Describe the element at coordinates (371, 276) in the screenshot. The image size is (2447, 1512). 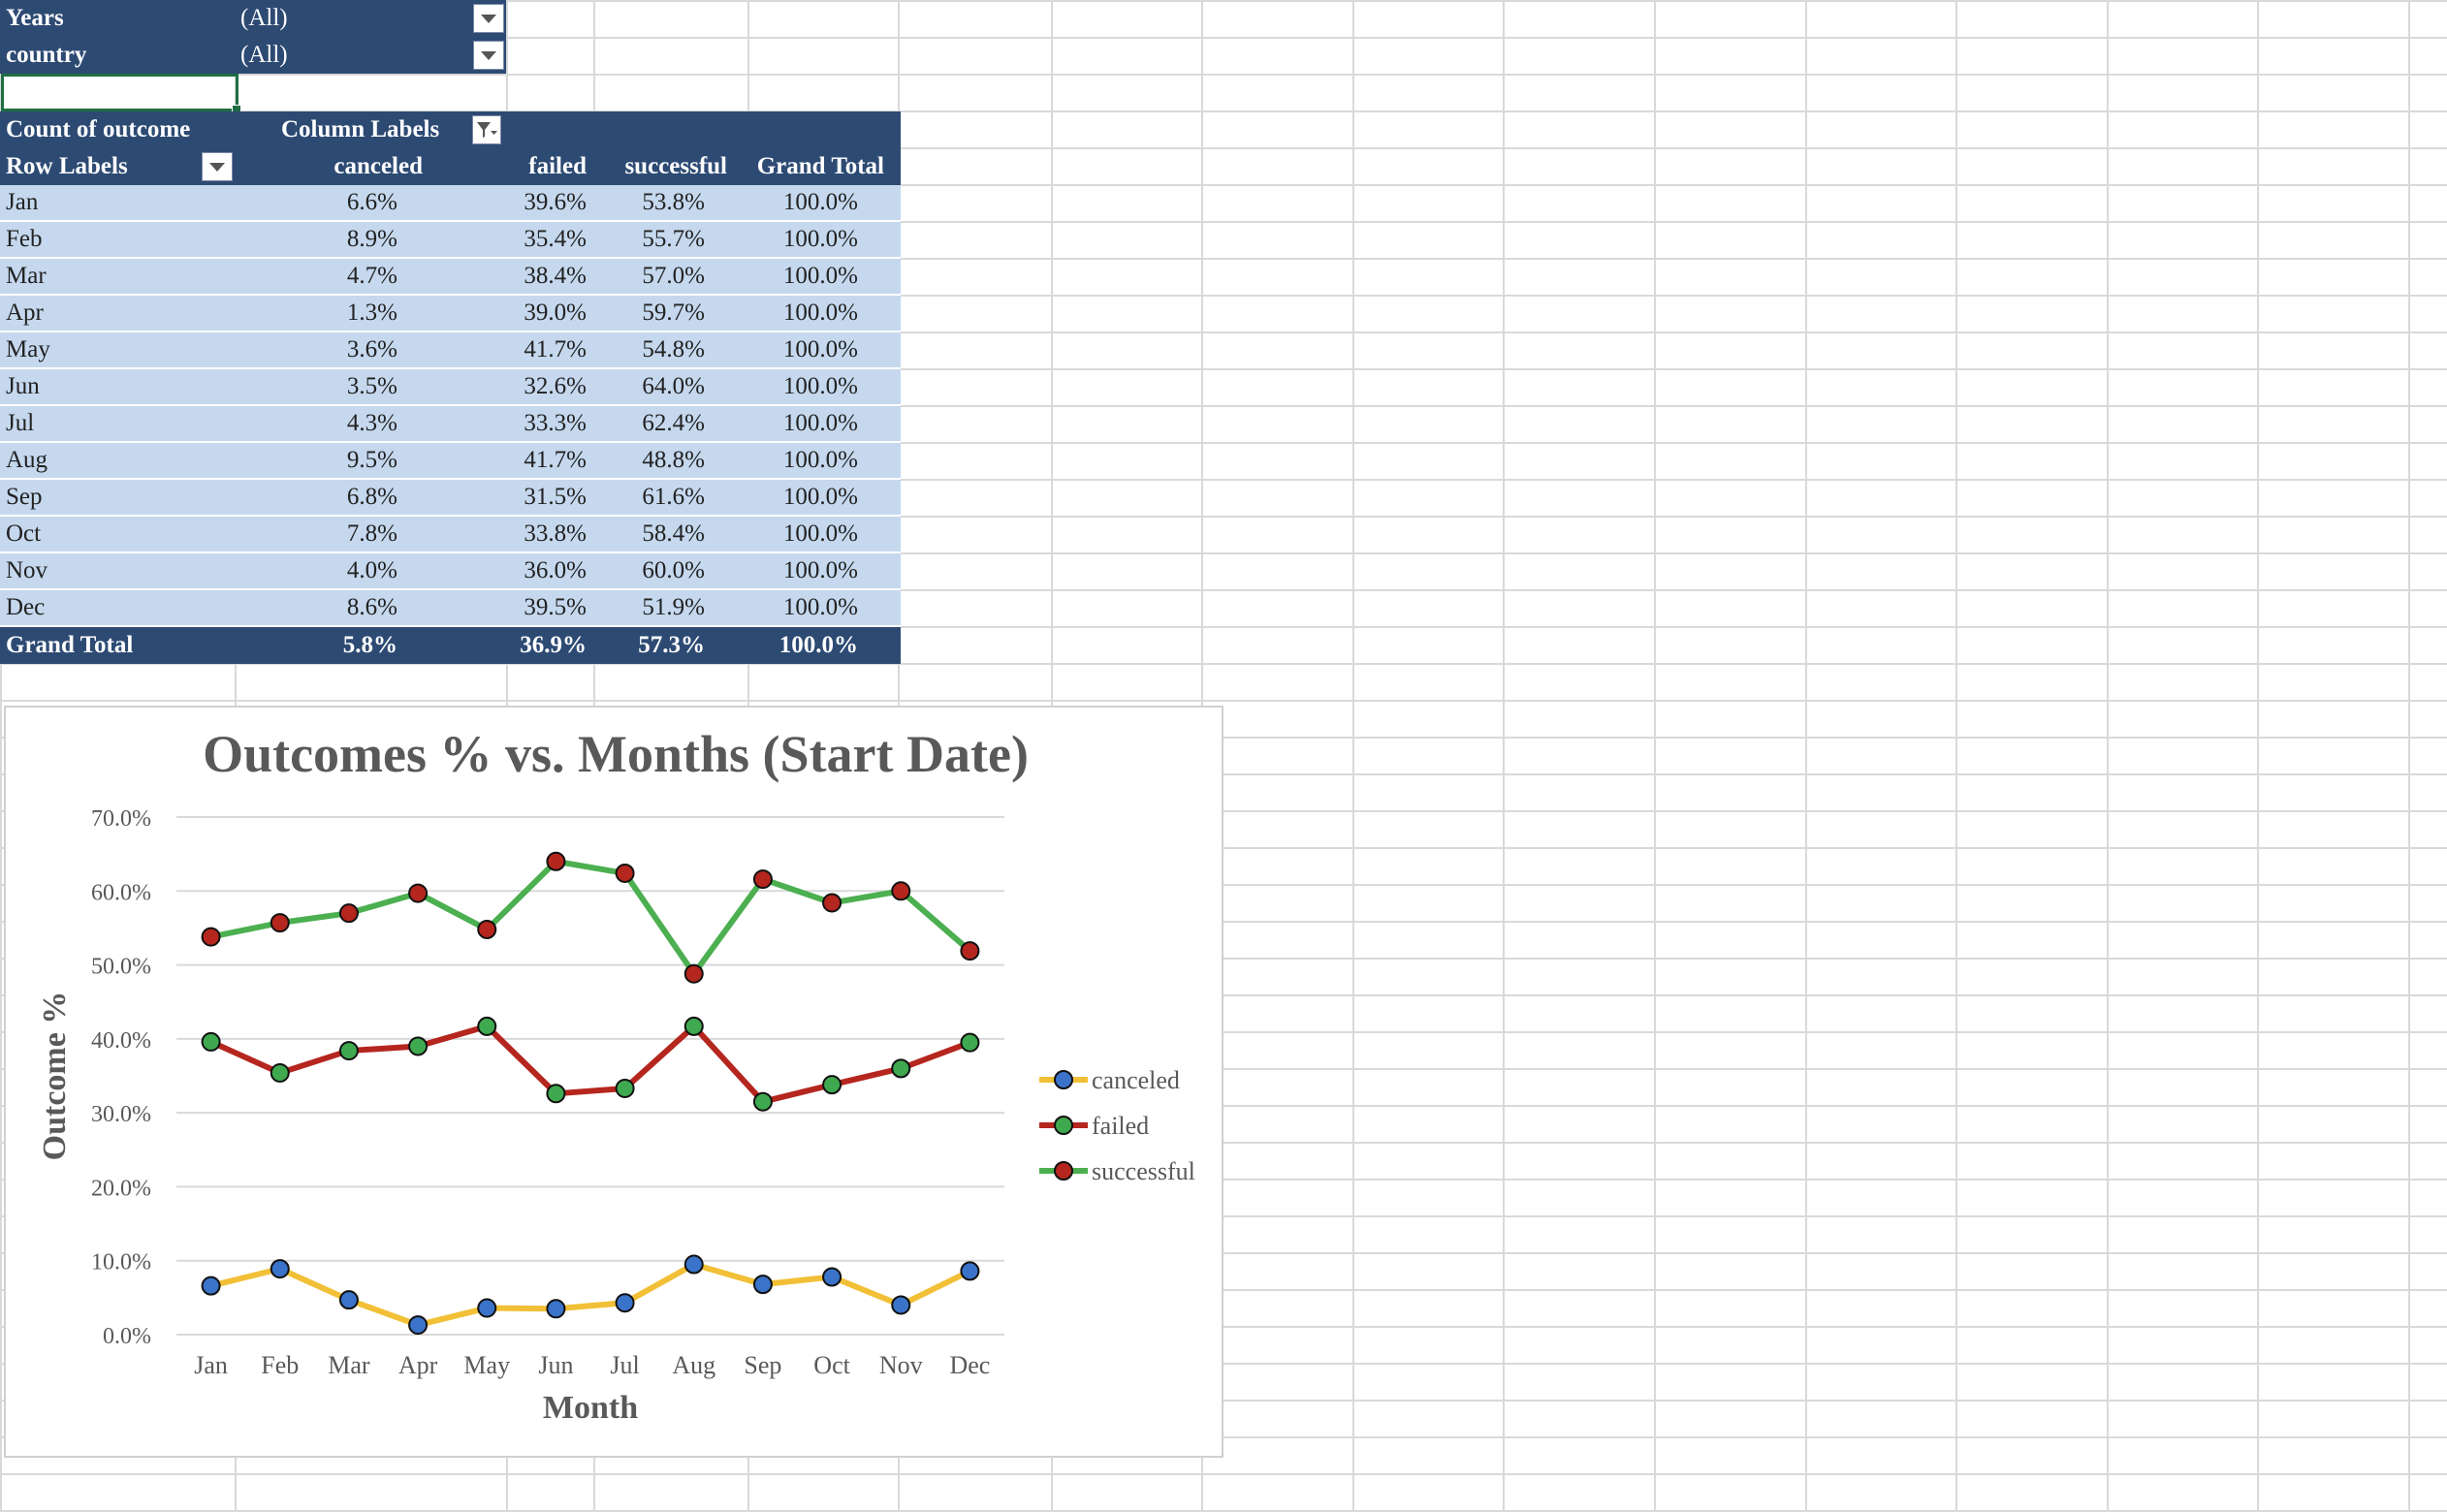
I see `cell-canceled: 4.7%` at that location.